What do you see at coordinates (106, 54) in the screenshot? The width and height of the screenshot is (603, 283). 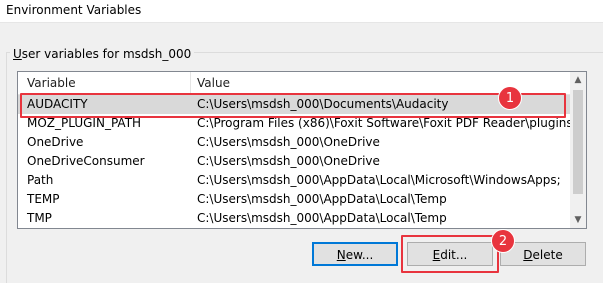 I see `group-label-text: ser variables for msdsh_000` at bounding box center [106, 54].